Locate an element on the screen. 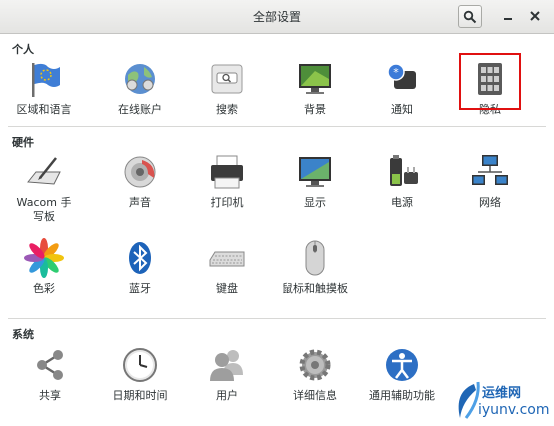 Image resolution: width=554 pixels, height=426 pixels. panel-label: 鼠标和触摸板 is located at coordinates (315, 288).